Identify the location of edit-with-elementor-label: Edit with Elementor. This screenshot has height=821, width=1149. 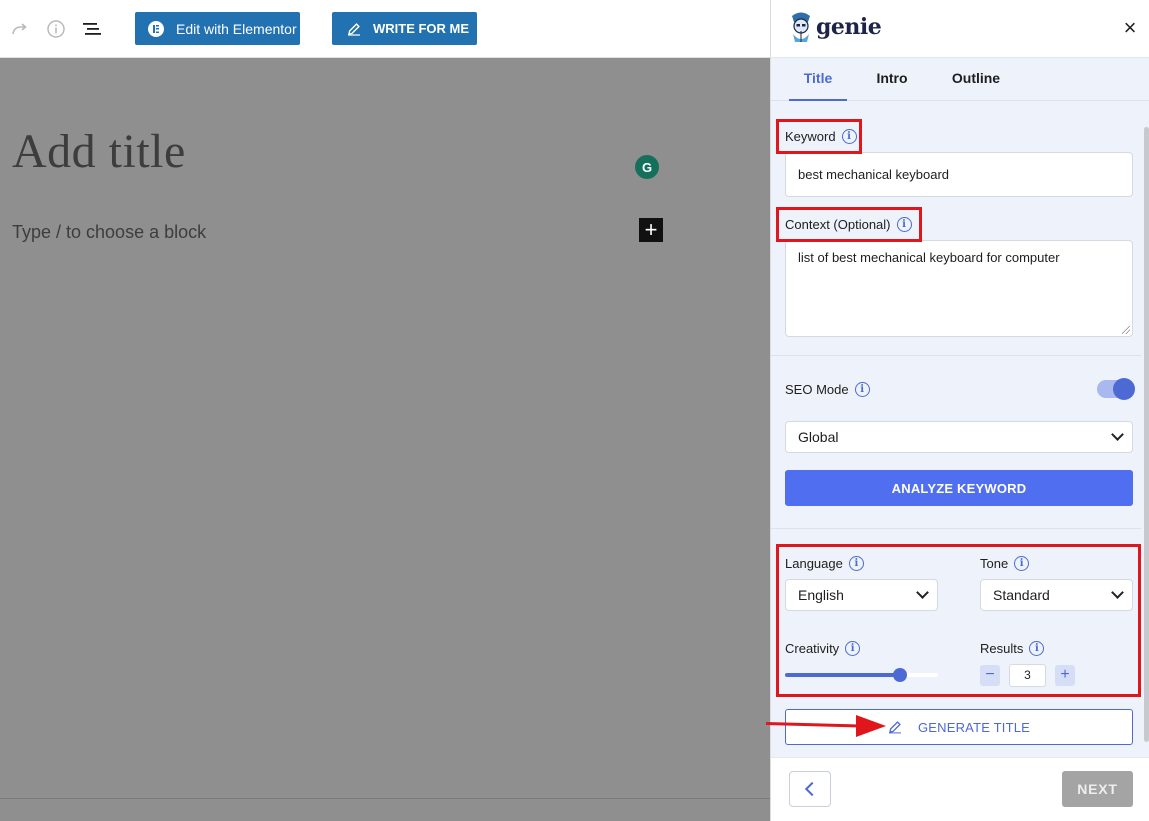
(236, 28).